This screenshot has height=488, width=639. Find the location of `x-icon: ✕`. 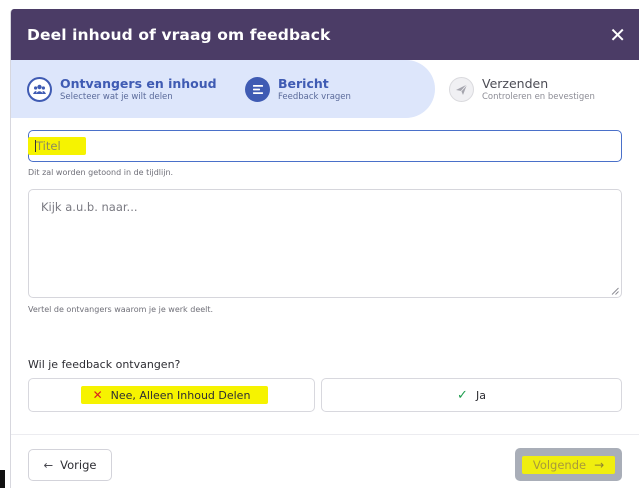

x-icon: ✕ is located at coordinates (97, 395).